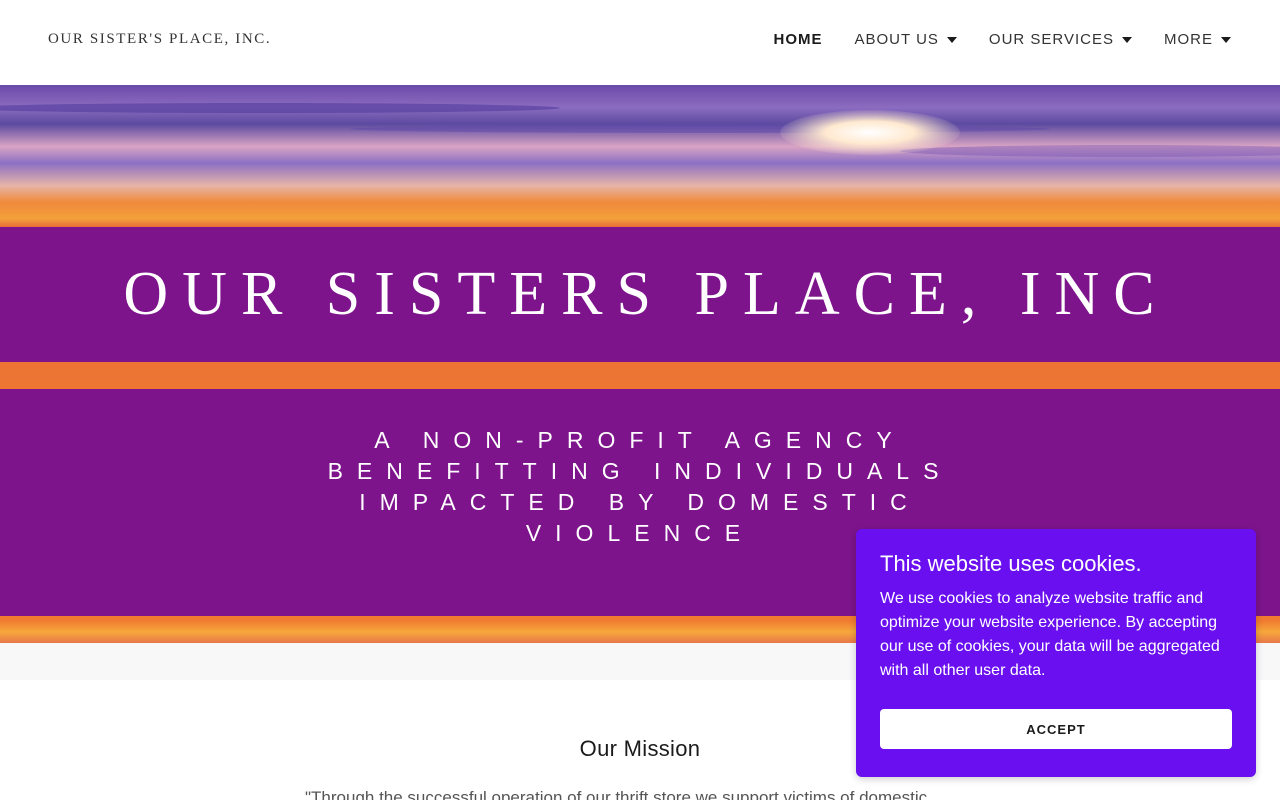 This screenshot has height=800, width=1280. I want to click on nav-our-services: OUR SERVICES, so click(1060, 39).